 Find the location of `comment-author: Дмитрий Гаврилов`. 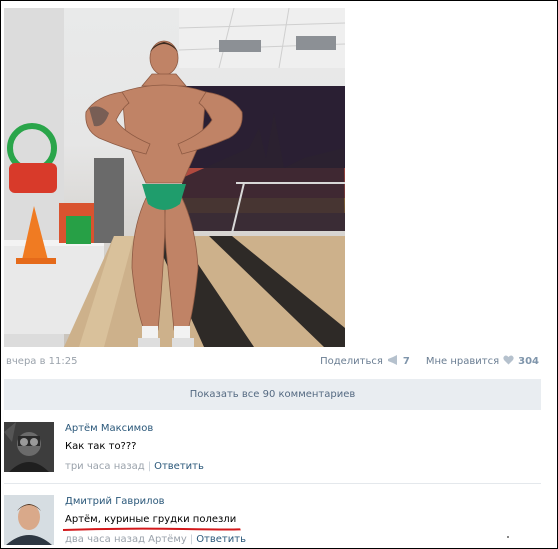

comment-author: Дмитрий Гаврилов is located at coordinates (155, 501).